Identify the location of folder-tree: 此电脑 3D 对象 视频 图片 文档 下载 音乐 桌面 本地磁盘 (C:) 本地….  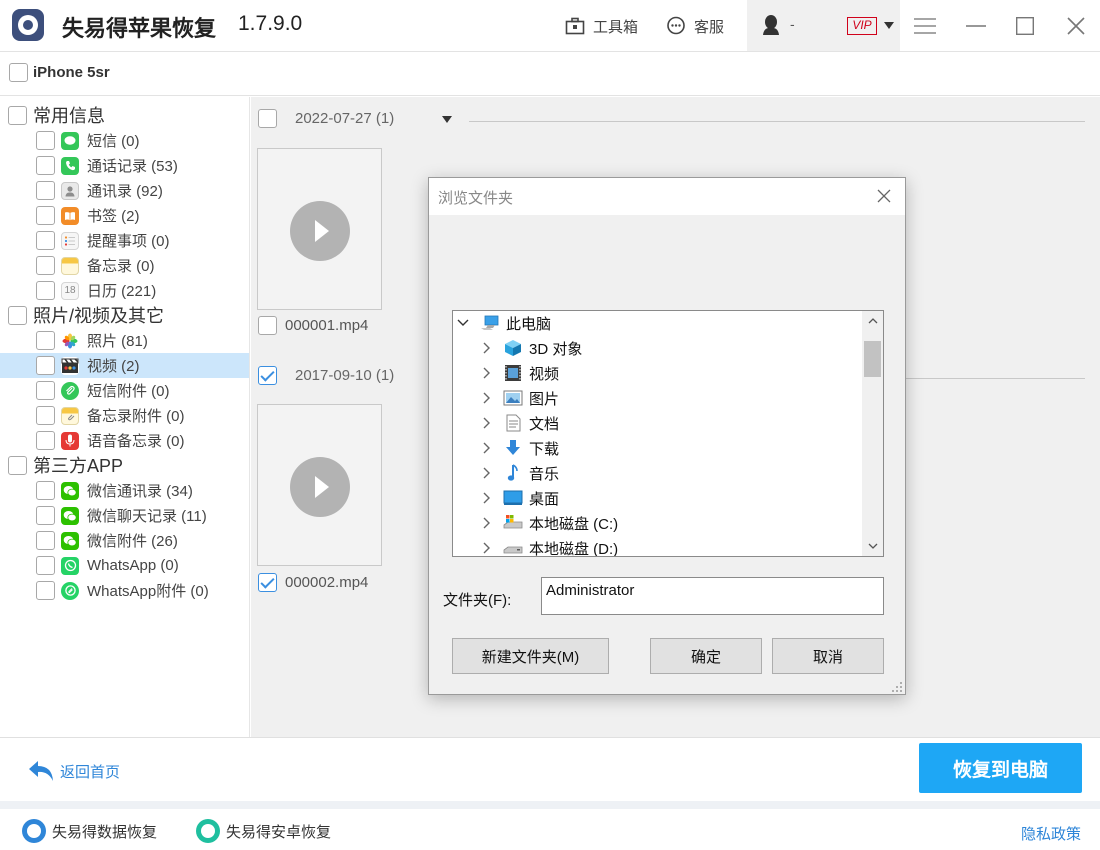
(668, 433).